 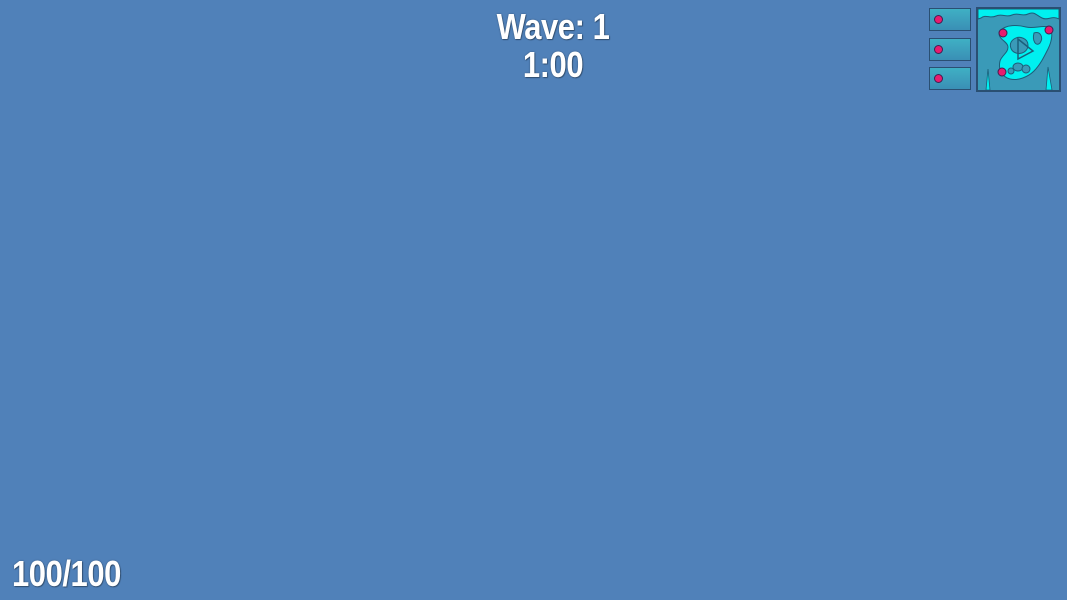 I want to click on wave-timer: 1:00, so click(x=553, y=64).